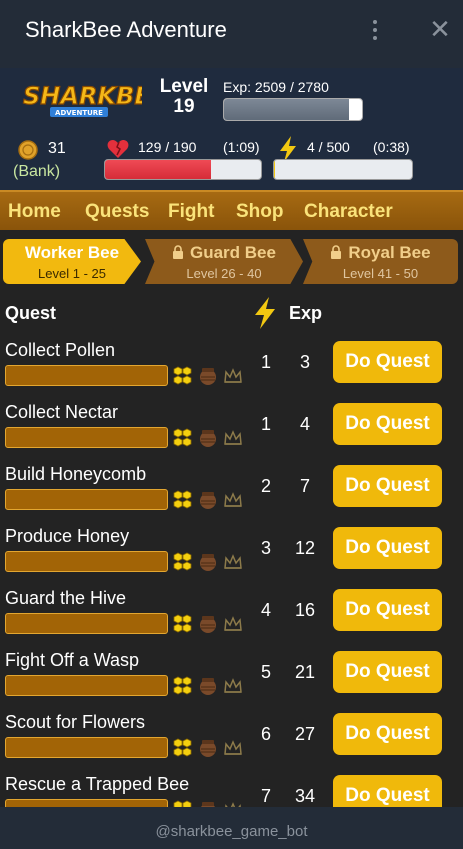 This screenshot has width=463, height=849. Describe the element at coordinates (82, 96) in the screenshot. I see `svg-text: SHARKBEE` at that location.